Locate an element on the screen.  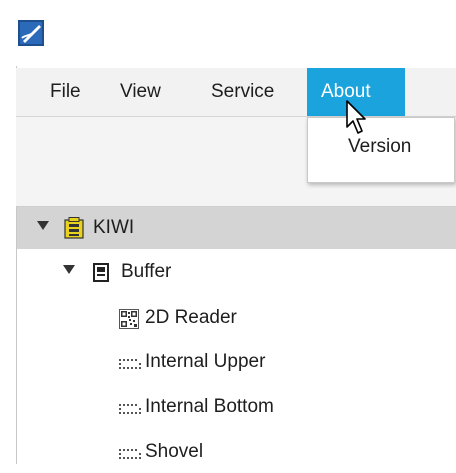
title-bar is located at coordinates (228, 33).